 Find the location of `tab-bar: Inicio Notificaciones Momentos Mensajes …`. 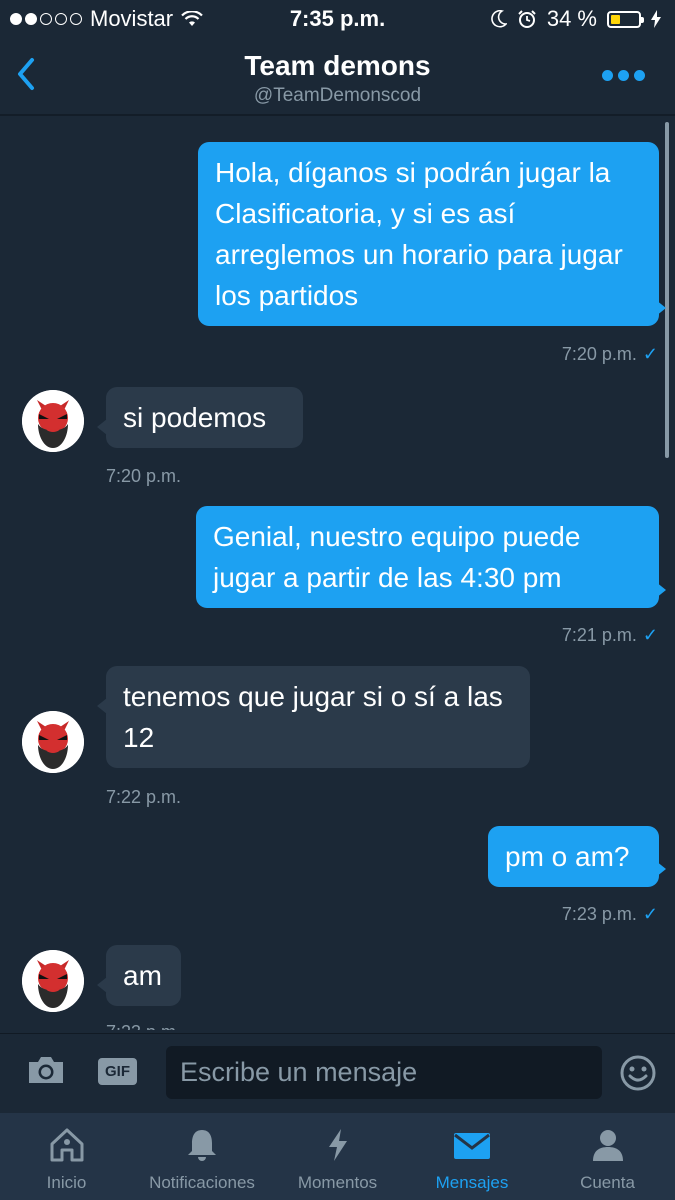

tab-bar: Inicio Notificaciones Momentos Mensajes … is located at coordinates (337, 1156).